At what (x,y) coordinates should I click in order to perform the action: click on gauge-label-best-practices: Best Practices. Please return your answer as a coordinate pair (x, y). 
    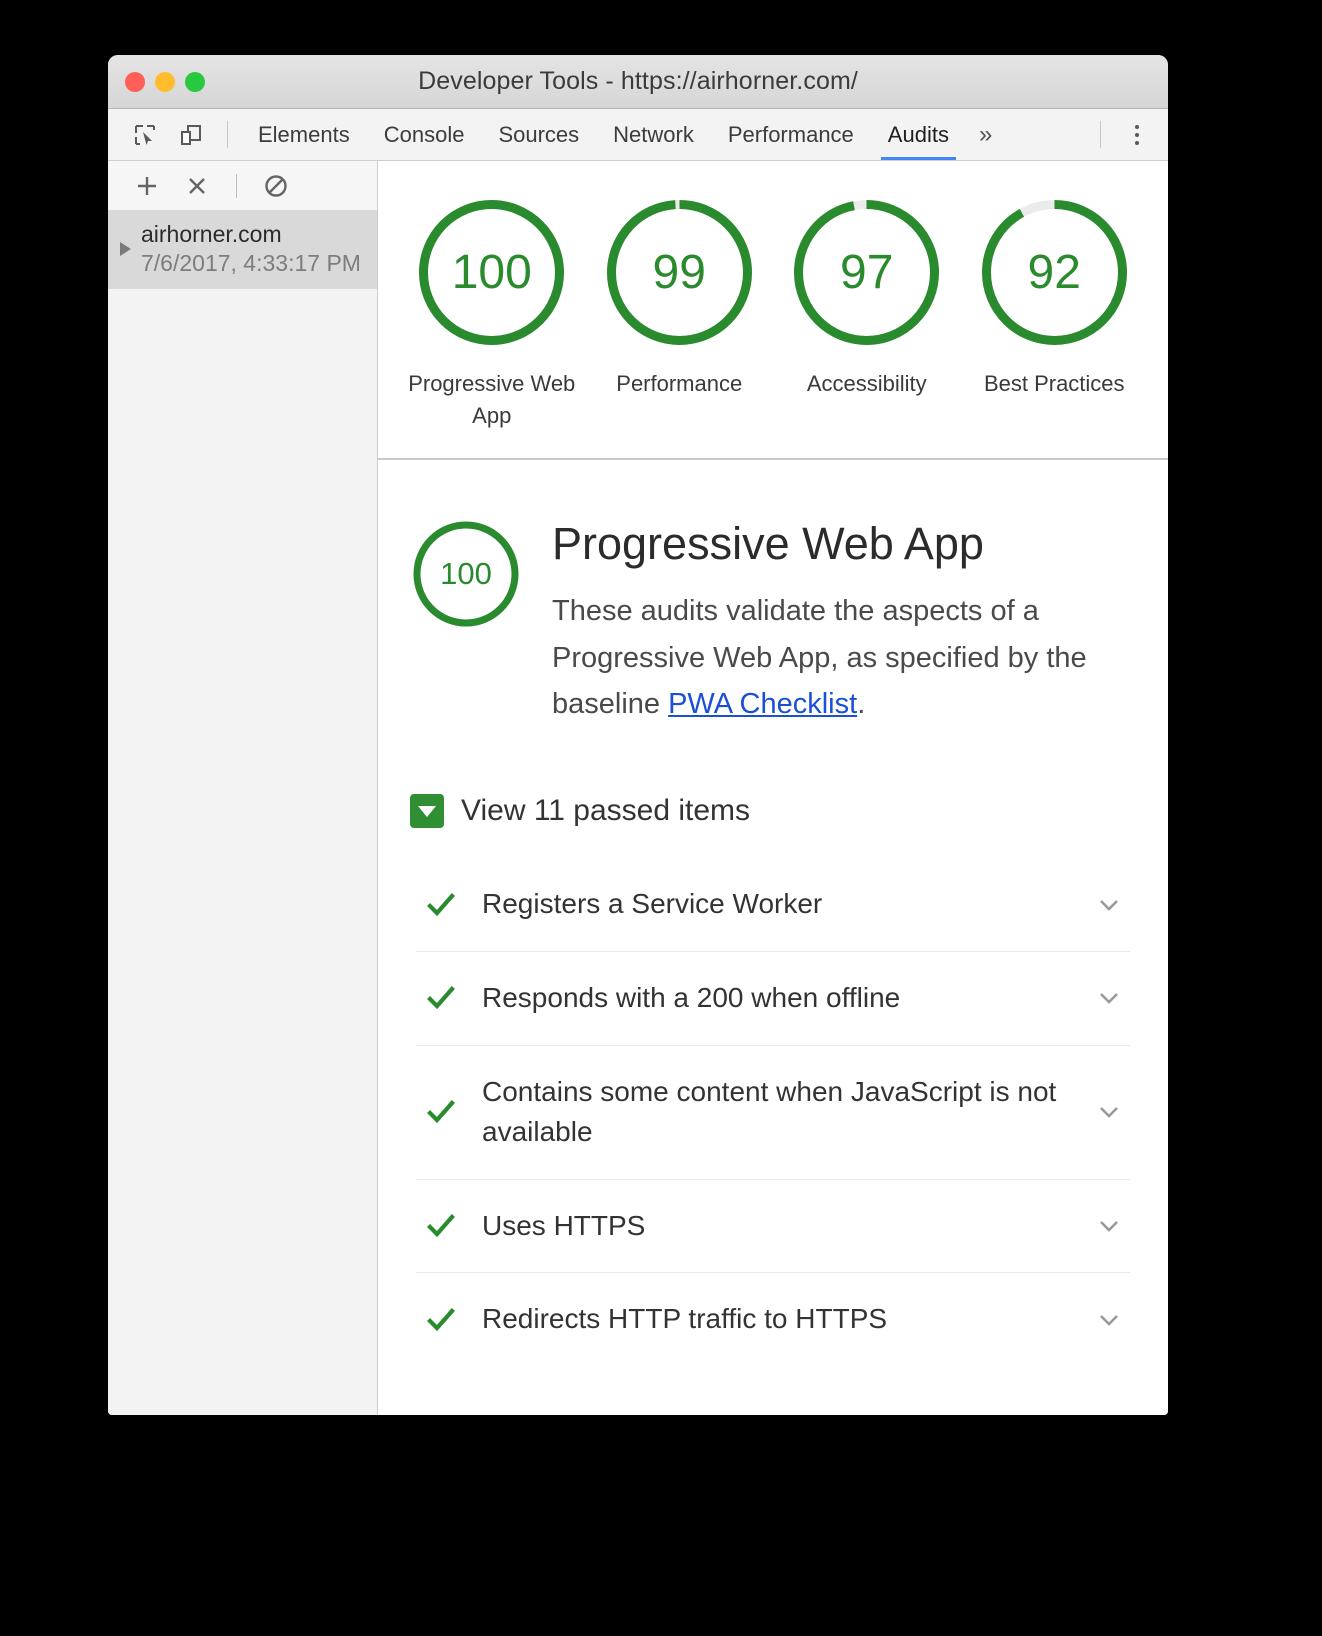
    Looking at the image, I should click on (1054, 383).